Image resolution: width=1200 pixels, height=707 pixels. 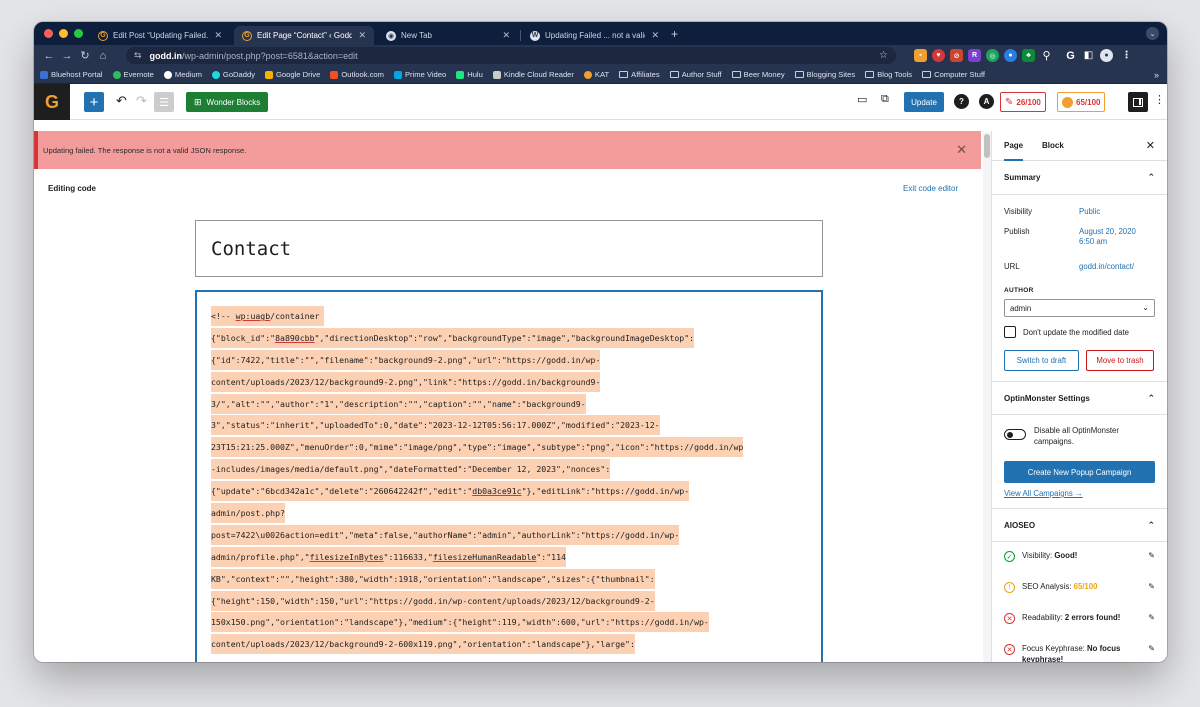 What do you see at coordinates (1106, 55) in the screenshot?
I see `profile-avatar-icon: ●` at bounding box center [1106, 55].